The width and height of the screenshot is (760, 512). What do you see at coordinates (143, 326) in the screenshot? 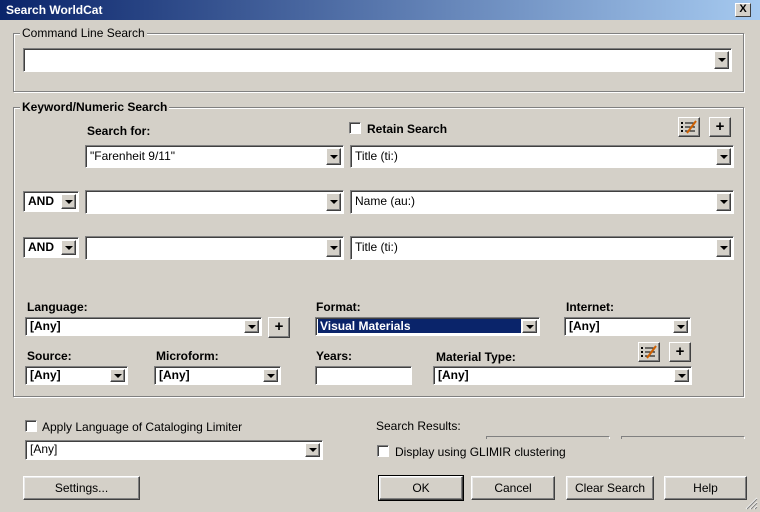
I see `language-select: [Any]` at bounding box center [143, 326].